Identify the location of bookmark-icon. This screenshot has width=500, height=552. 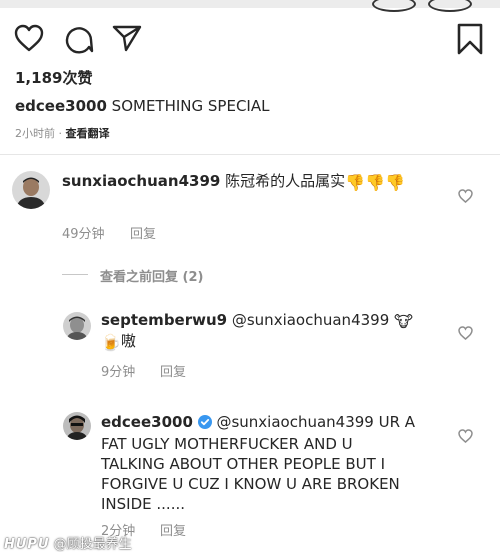
(470, 39).